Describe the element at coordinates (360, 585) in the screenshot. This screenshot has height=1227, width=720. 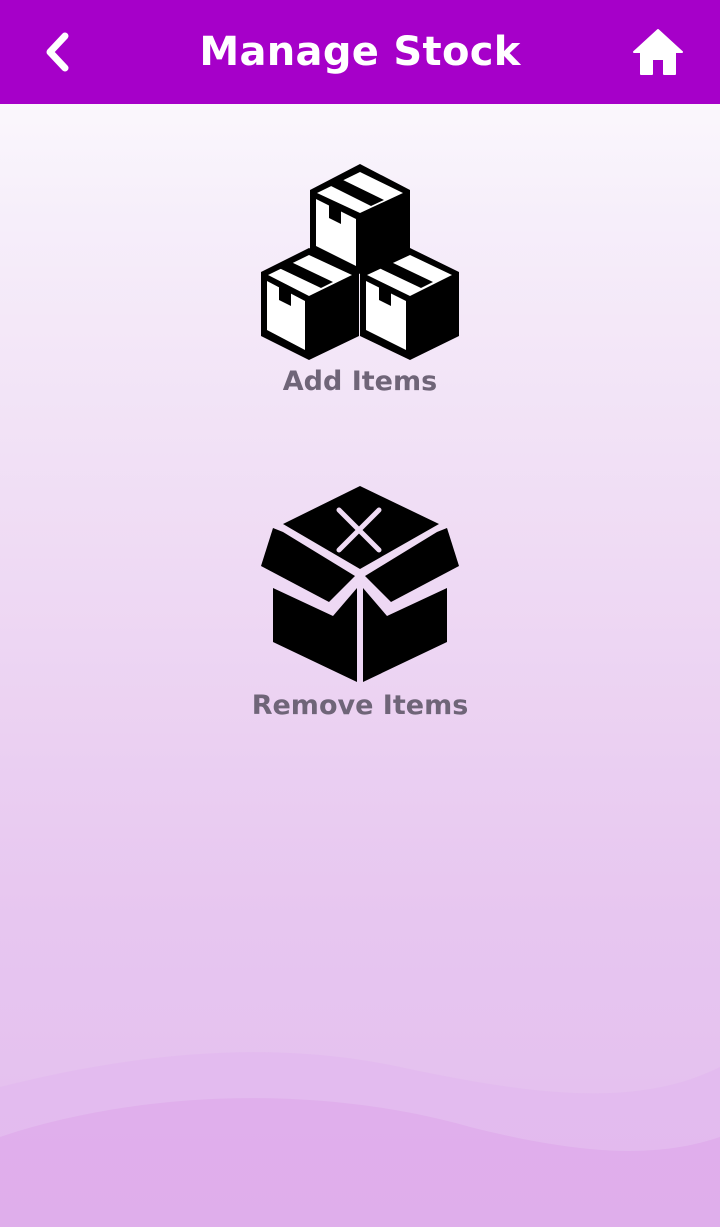
I see `box-x-icon` at that location.